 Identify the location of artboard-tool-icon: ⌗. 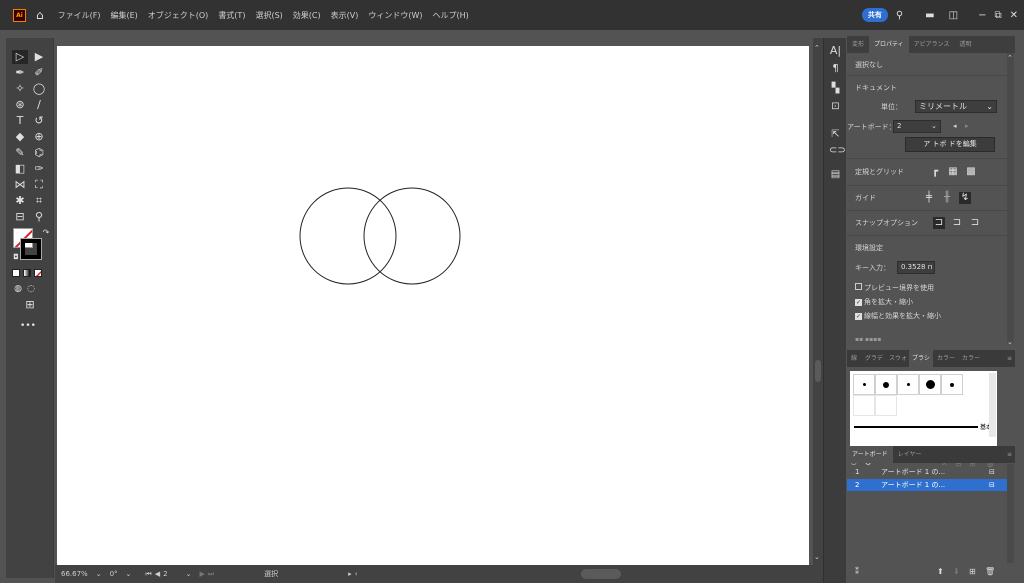
(39, 201).